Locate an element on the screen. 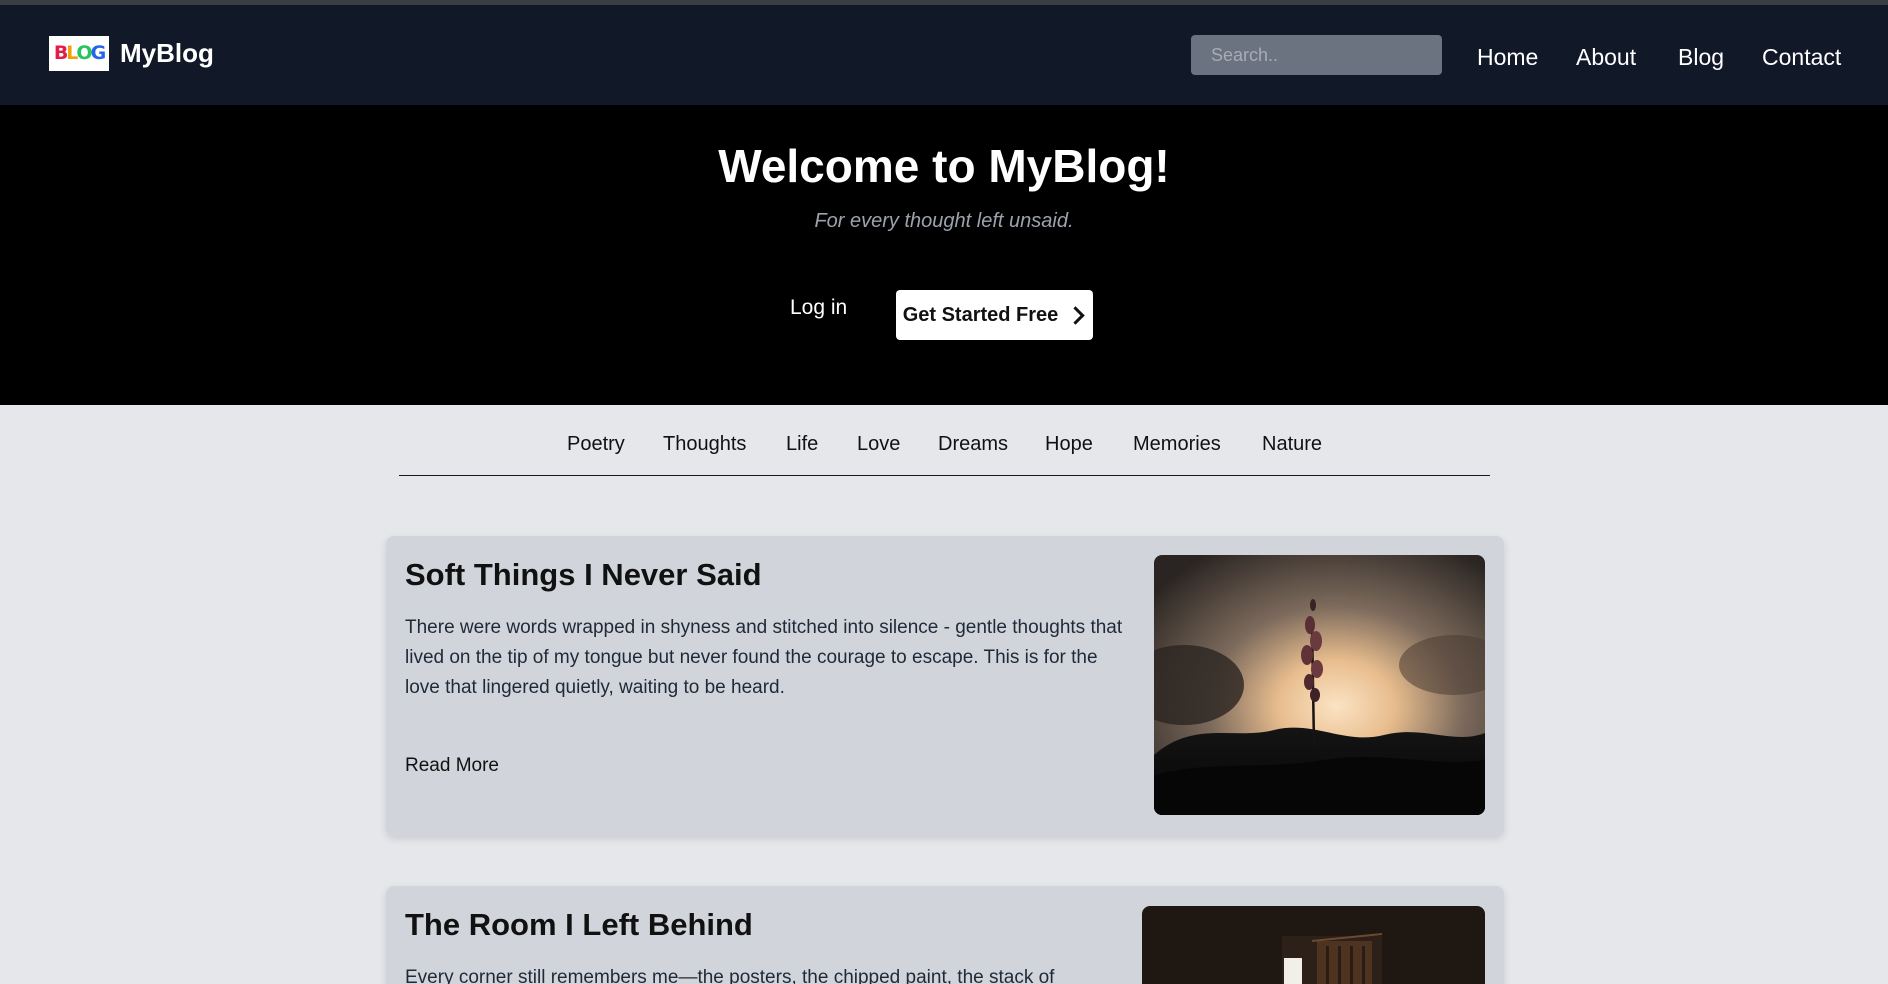 The width and height of the screenshot is (1888, 984). hero-title: Welcome to MyBlog! is located at coordinates (944, 166).